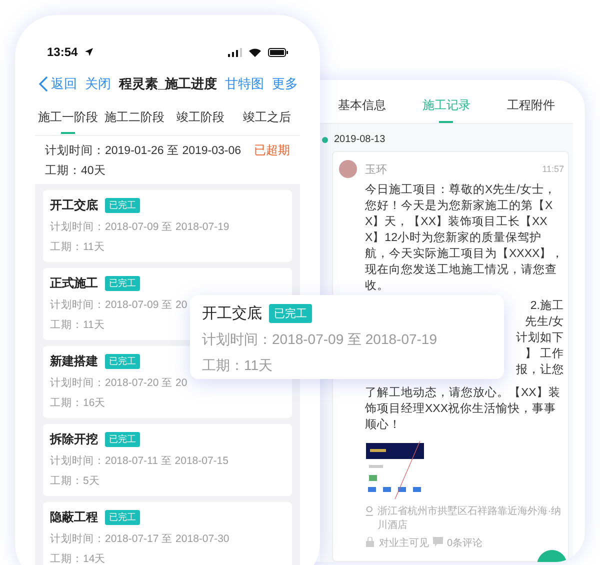 The height and width of the screenshot is (565, 600). Describe the element at coordinates (235, 52) in the screenshot. I see `signal-icon` at that location.